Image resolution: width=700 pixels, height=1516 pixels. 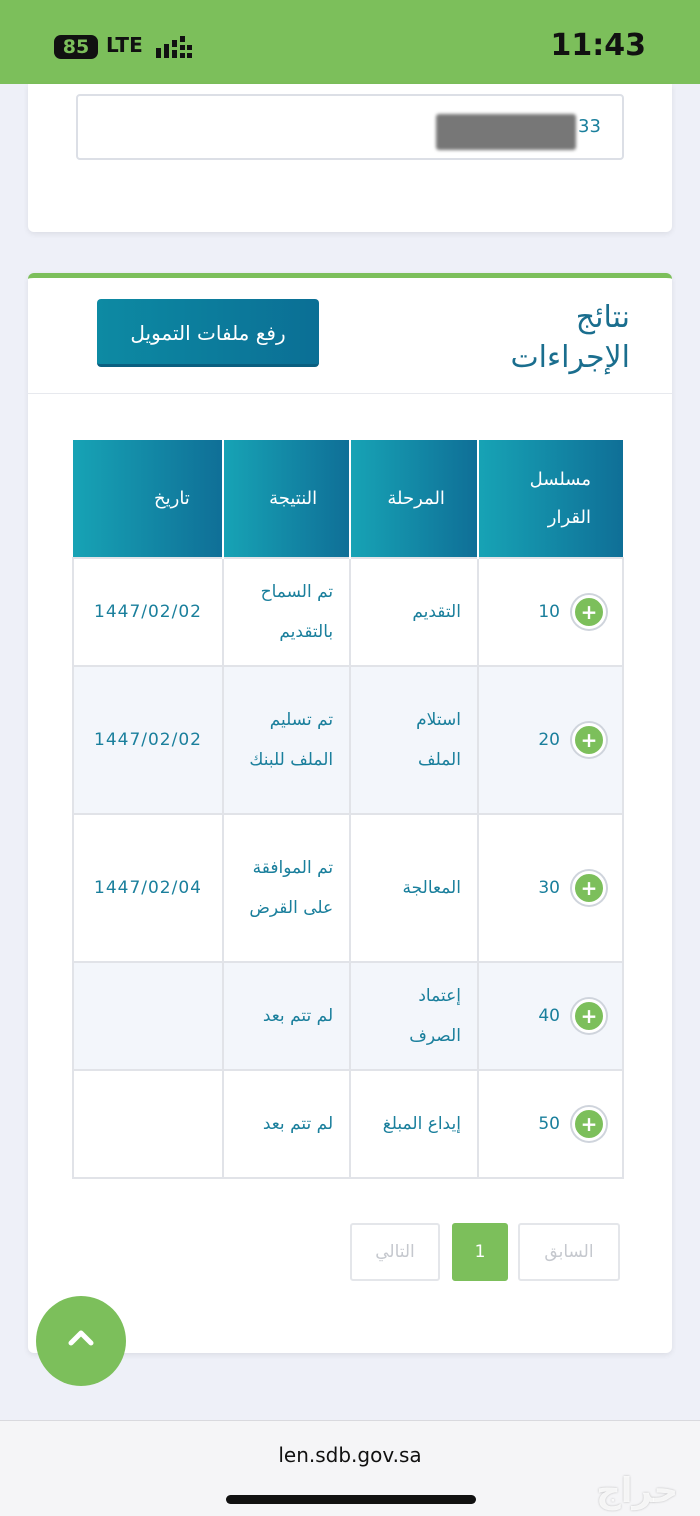 What do you see at coordinates (549, 499) in the screenshot?
I see `column-header-serial: مسلسل القرار` at bounding box center [549, 499].